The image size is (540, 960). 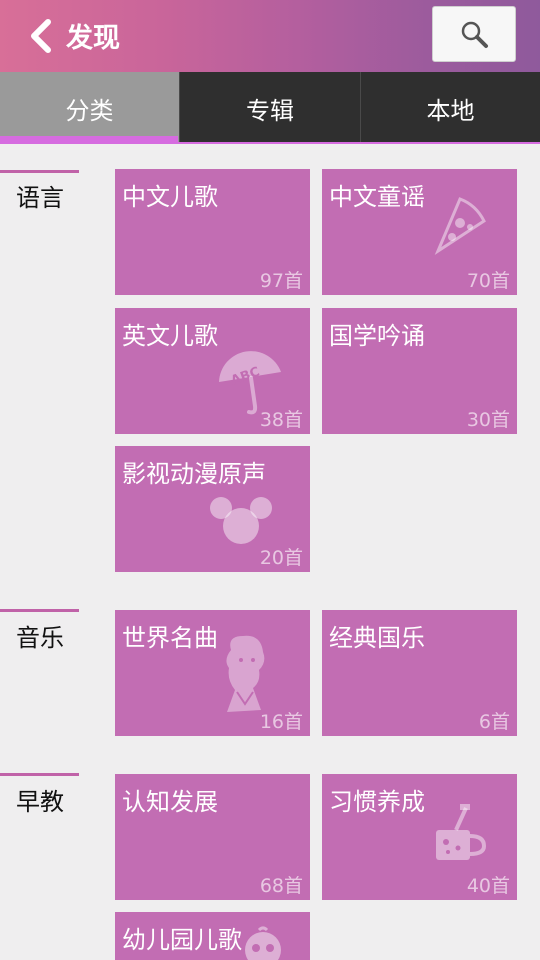 What do you see at coordinates (89, 108) in the screenshot?
I see `tab-category: 分类` at bounding box center [89, 108].